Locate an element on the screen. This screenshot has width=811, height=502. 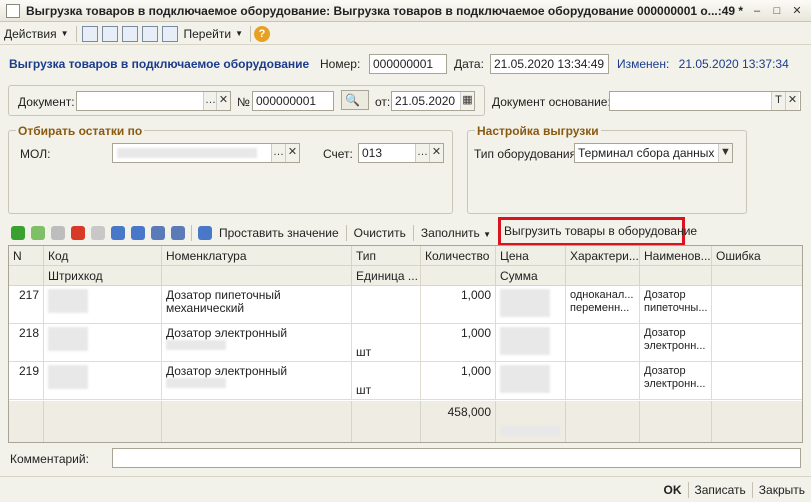
move-up-icon is located at coordinates (118, 233).